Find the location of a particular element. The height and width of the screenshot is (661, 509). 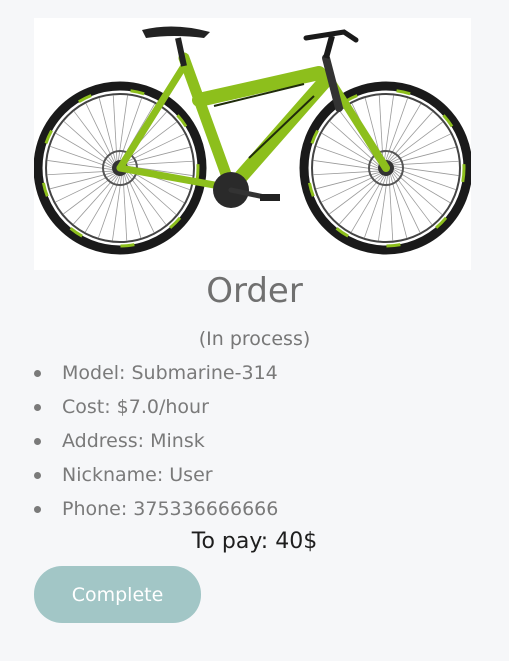

order-status: (In process) is located at coordinates (254, 339).